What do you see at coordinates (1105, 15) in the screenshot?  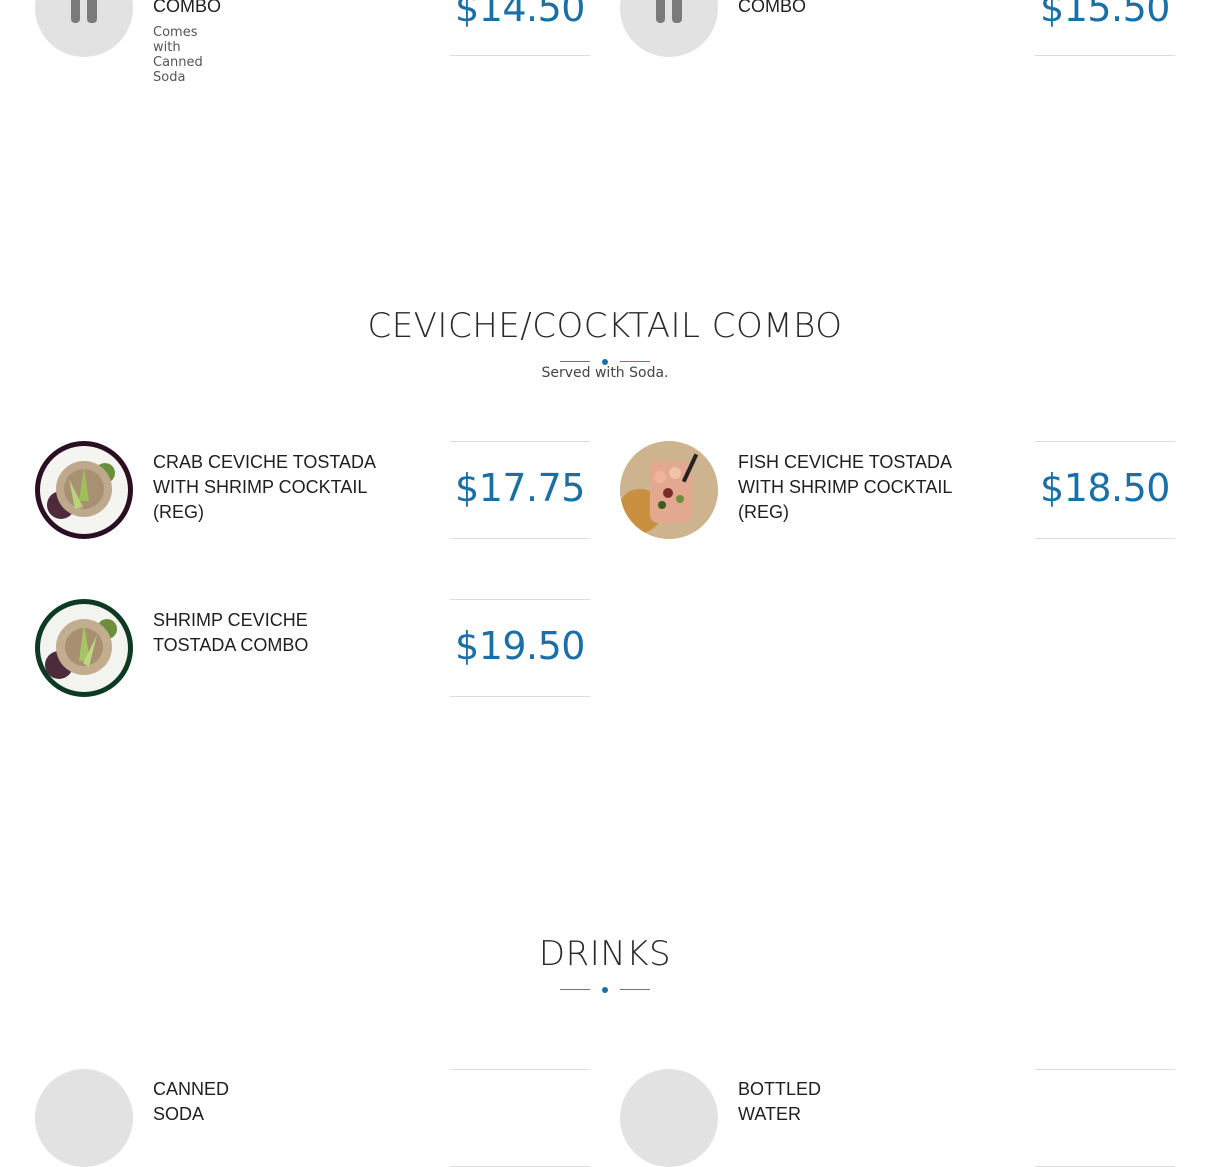 I see `item-price: $15.50` at bounding box center [1105, 15].